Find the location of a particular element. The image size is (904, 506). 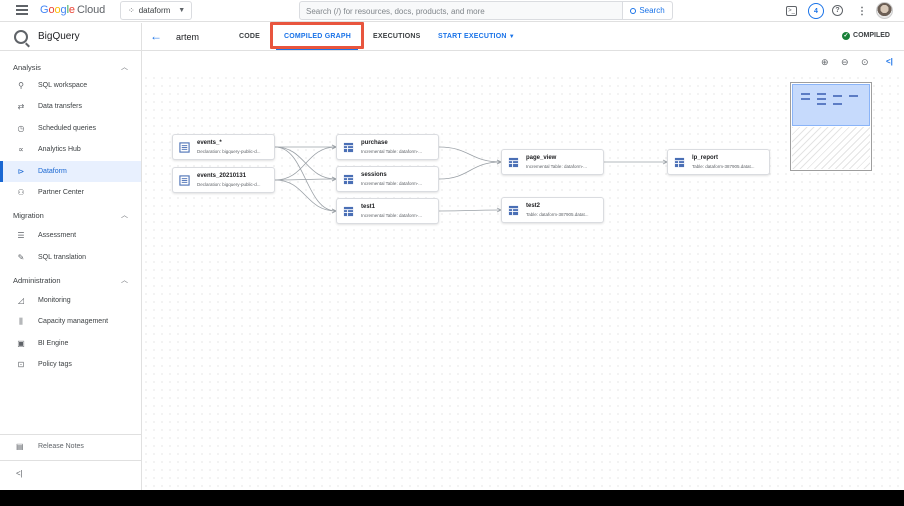

section-migration: Migration ︿ is located at coordinates (70, 215).